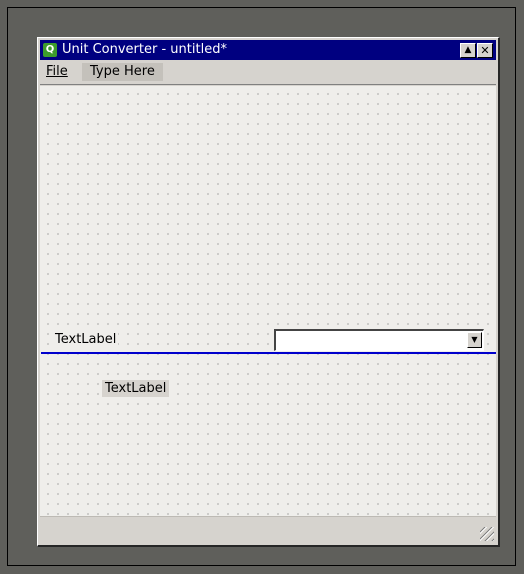 This screenshot has height=574, width=524. I want to click on close-button: ✕, so click(485, 50).